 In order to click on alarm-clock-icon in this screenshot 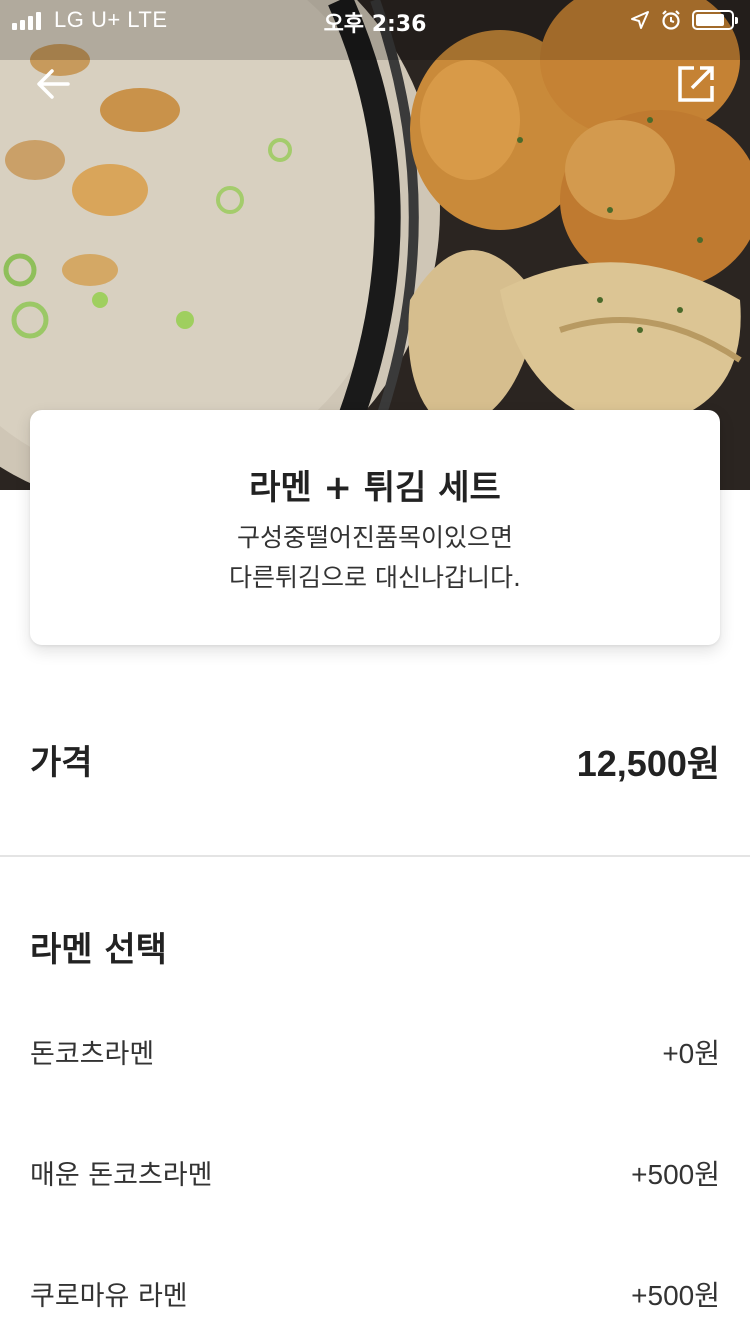, I will do `click(671, 20)`.